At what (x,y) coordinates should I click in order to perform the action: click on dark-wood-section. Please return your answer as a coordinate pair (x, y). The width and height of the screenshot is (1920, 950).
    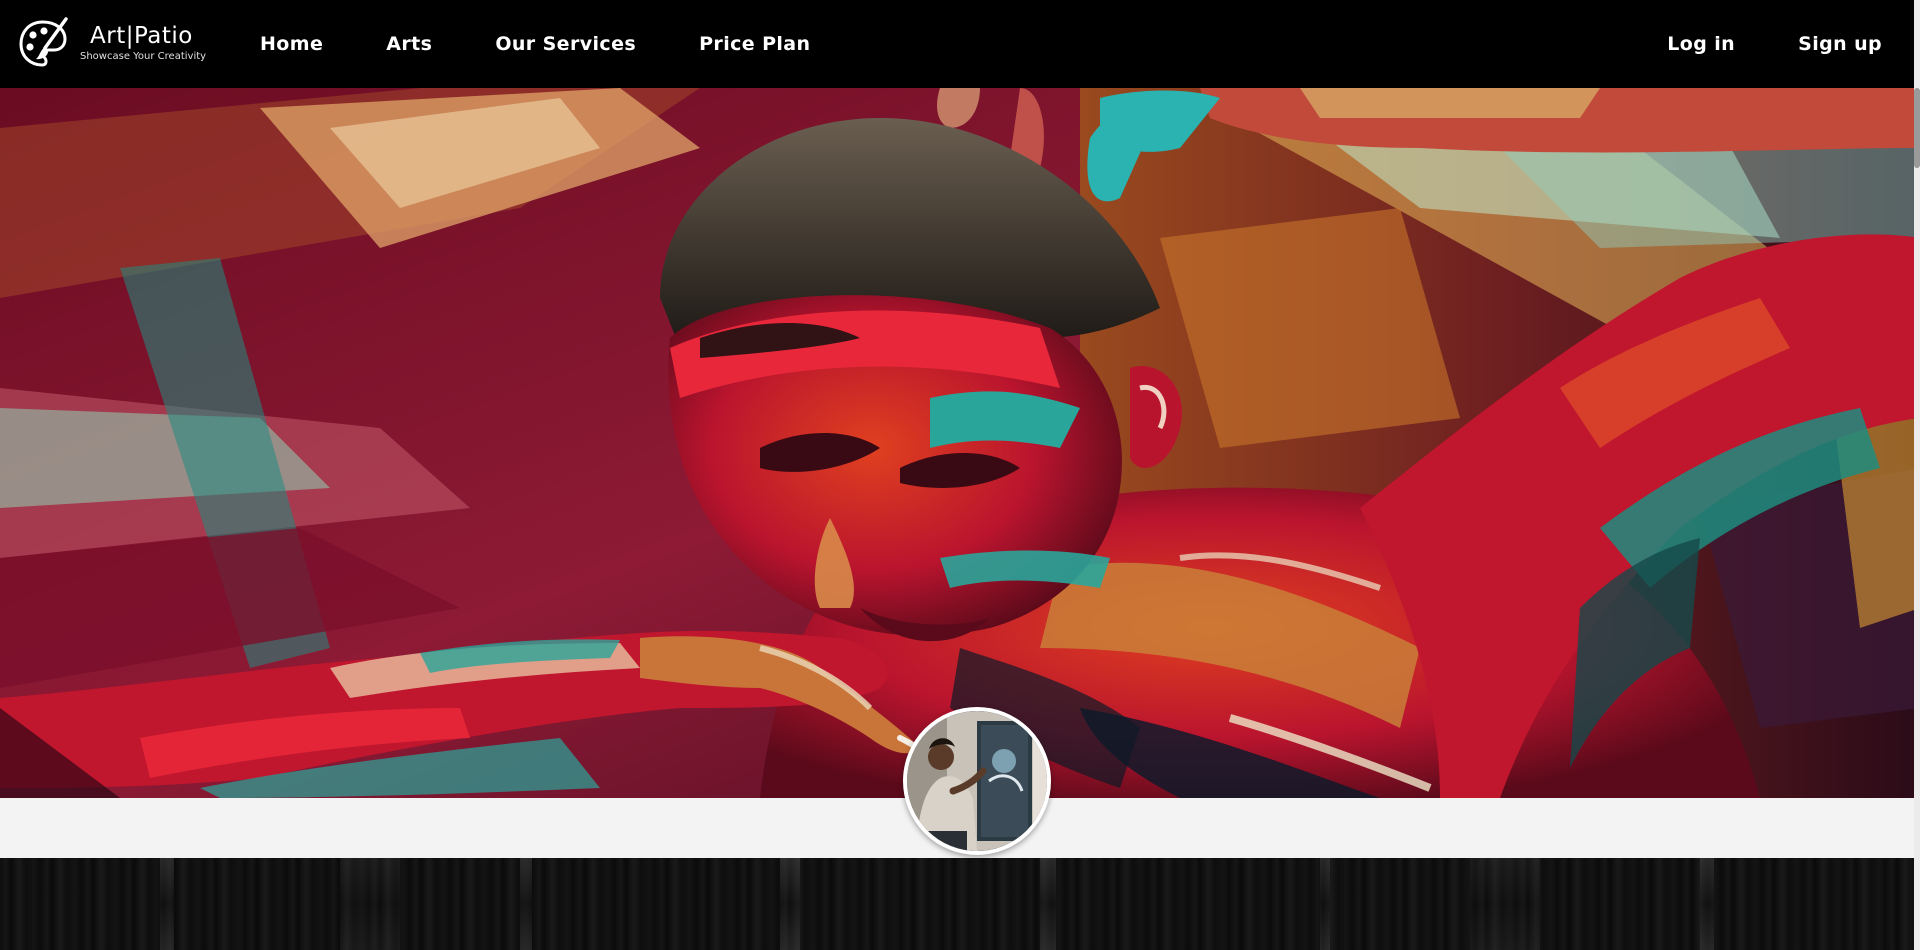
    Looking at the image, I should click on (960, 904).